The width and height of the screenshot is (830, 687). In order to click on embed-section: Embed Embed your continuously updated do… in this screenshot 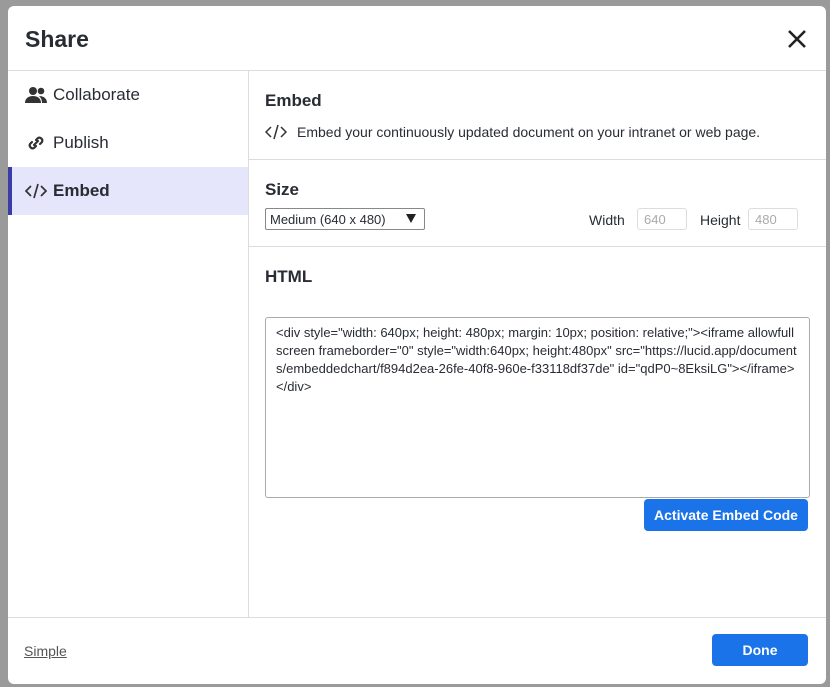, I will do `click(537, 115)`.